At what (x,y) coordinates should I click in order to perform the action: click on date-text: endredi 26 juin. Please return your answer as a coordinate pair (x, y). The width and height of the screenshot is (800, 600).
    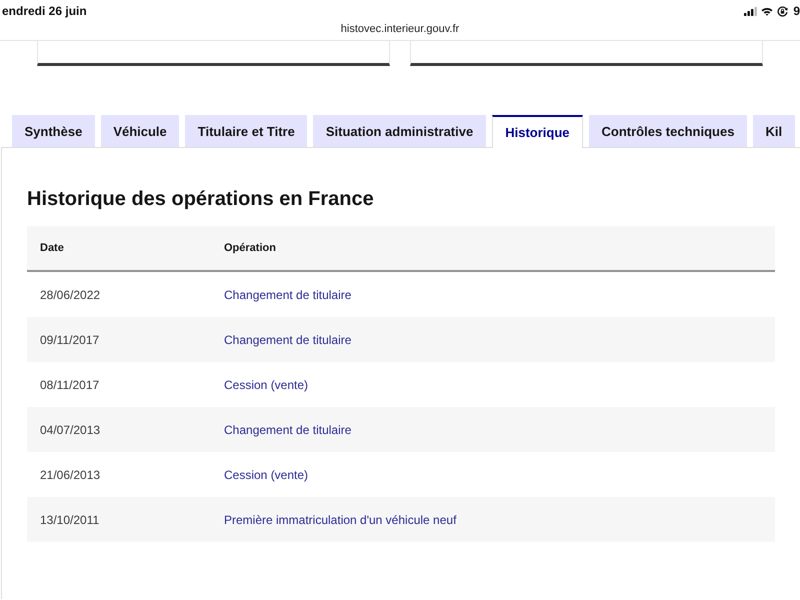
    Looking at the image, I should click on (44, 11).